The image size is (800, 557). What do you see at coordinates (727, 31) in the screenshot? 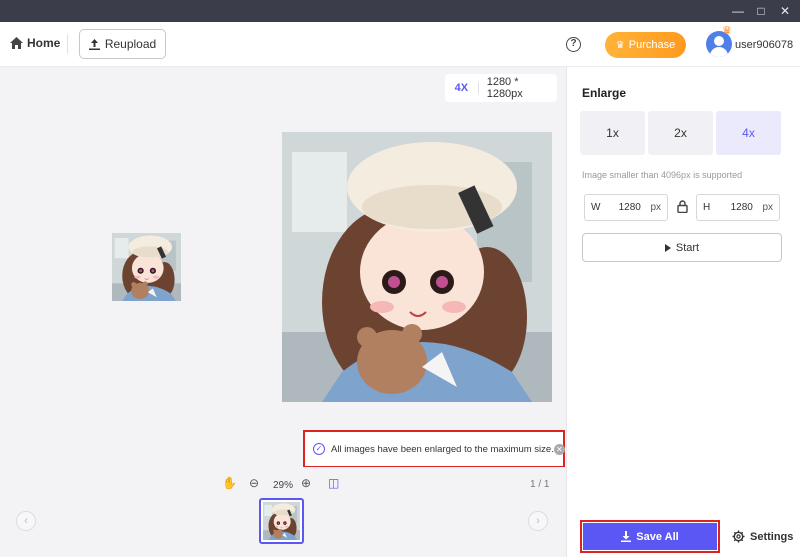
I see `vip-crown-icon: ♛` at bounding box center [727, 31].